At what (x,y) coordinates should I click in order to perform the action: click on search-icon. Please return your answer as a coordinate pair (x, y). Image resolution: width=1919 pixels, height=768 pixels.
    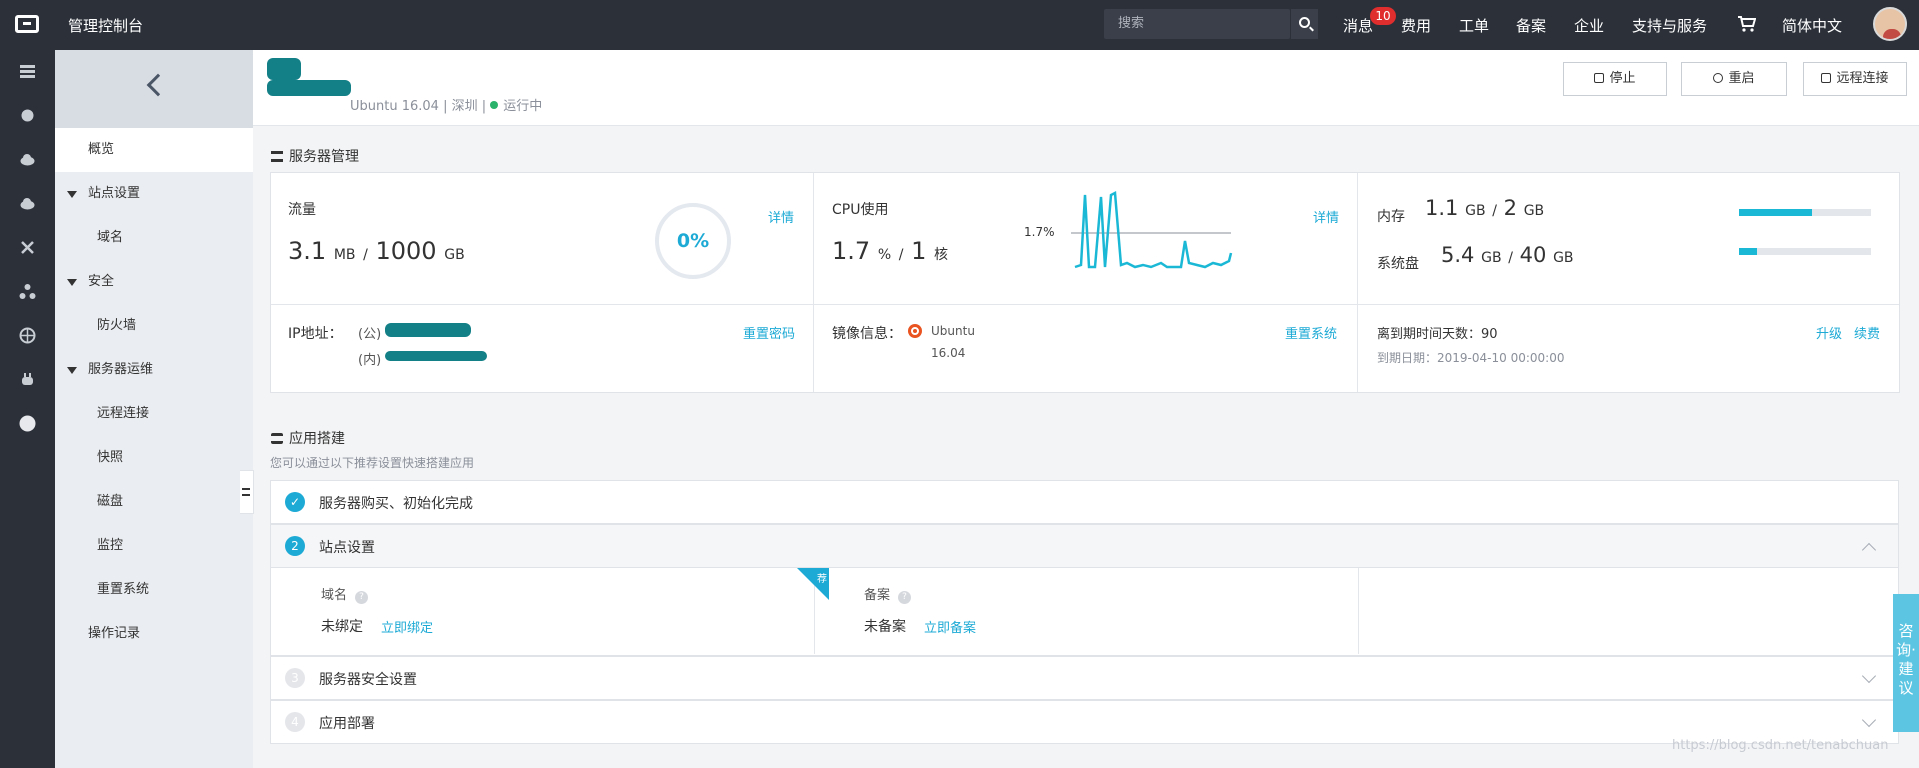
    Looking at the image, I should click on (1304, 22).